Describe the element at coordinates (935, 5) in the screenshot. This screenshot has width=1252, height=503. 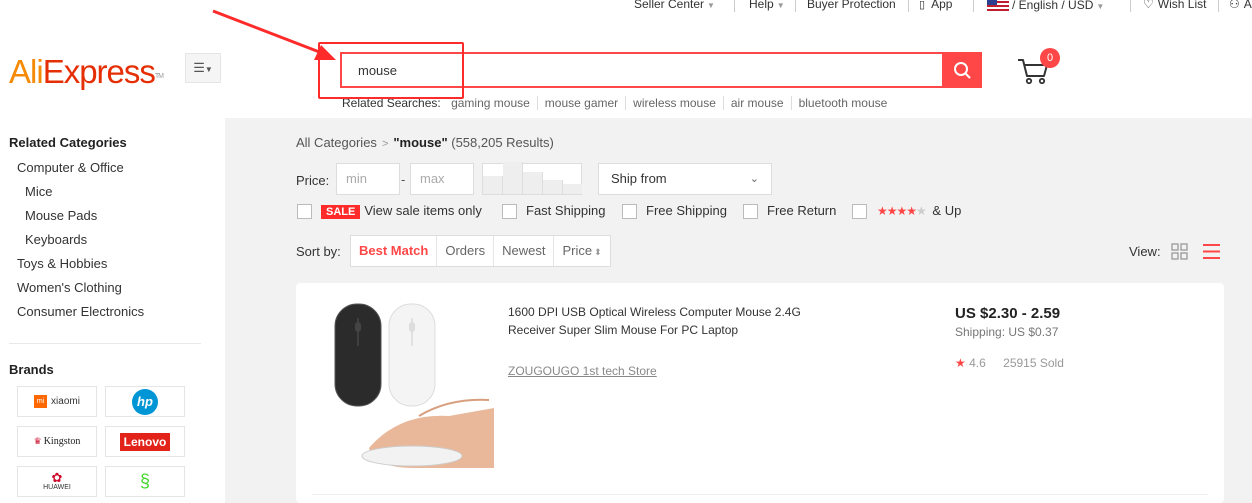
I see `app-link: ▯ App` at that location.